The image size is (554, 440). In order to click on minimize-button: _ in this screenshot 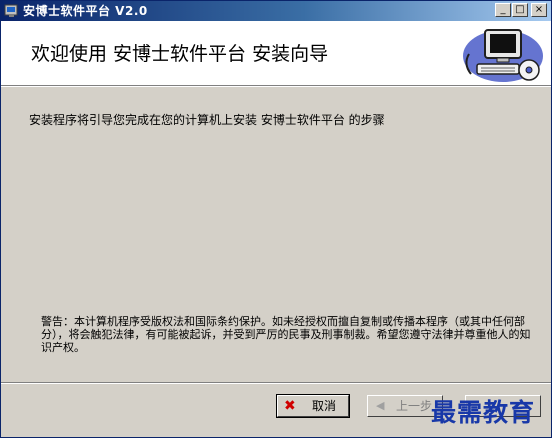, I will do `click(503, 10)`.